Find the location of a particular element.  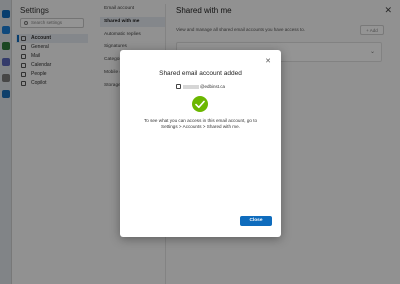

person-icon is located at coordinates (178, 87).